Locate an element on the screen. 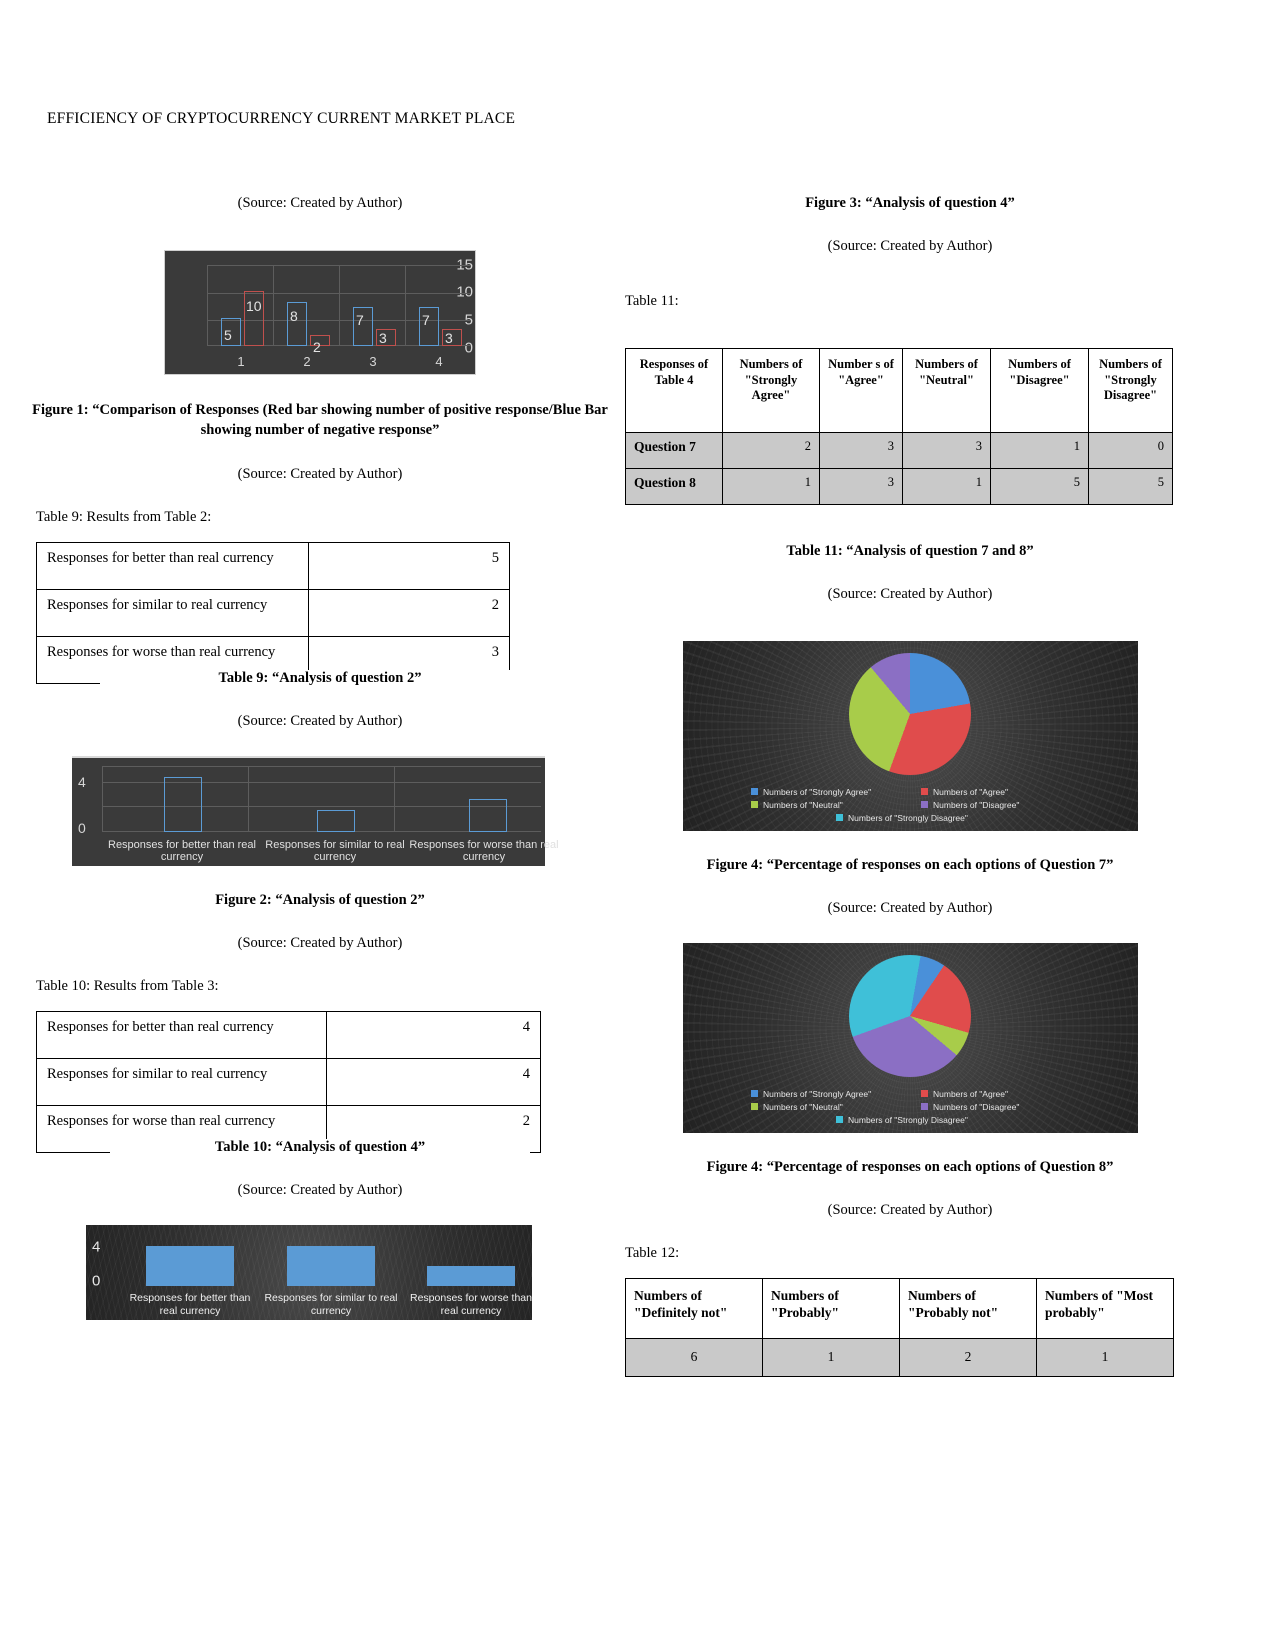 This screenshot has width=1275, height=1650. table11-caption: Table 11: “Analysis of question 7 and 8” is located at coordinates (910, 550).